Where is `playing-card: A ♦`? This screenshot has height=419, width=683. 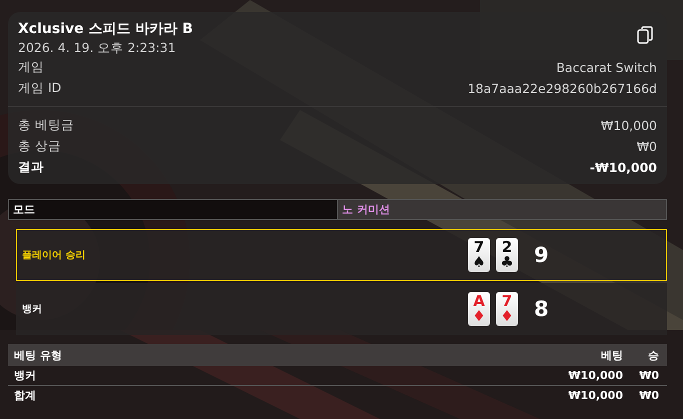 playing-card: A ♦ is located at coordinates (479, 309).